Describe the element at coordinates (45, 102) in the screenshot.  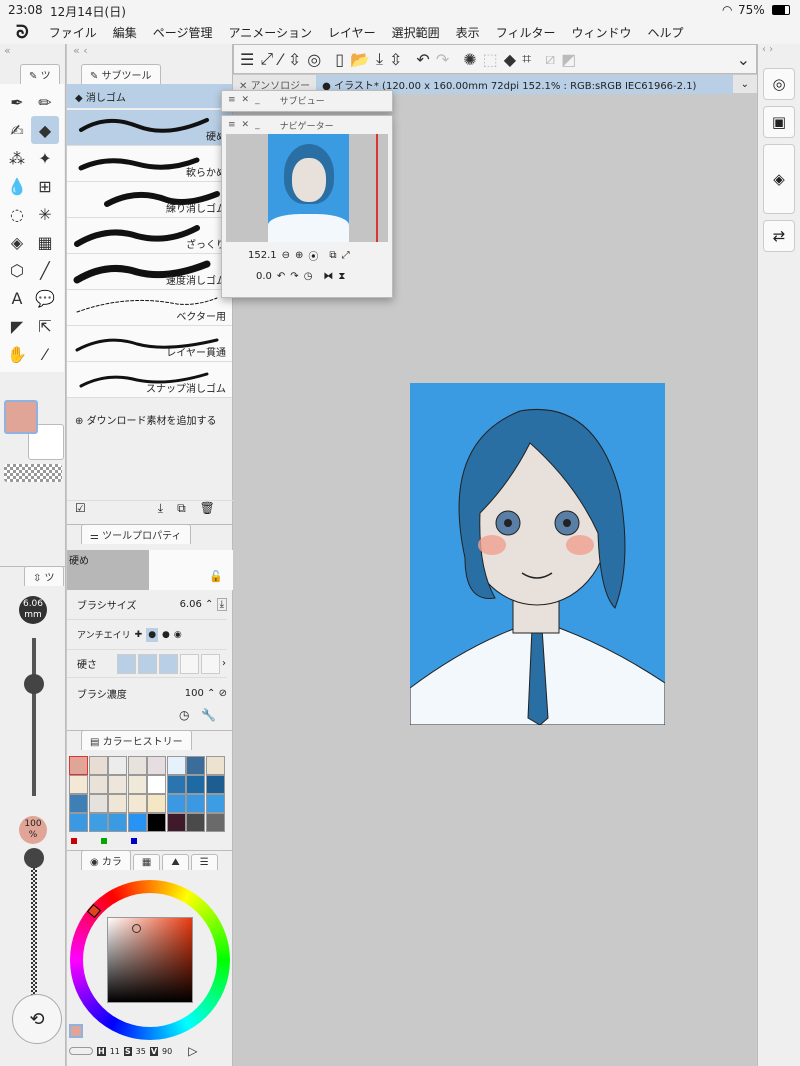
I see `pencil-tool-icon: ✏` at that location.